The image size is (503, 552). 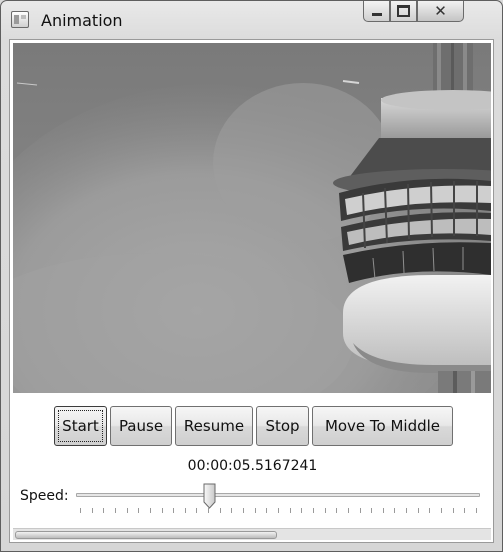 I want to click on move-to-middle-button: Move To Middle, so click(x=382, y=426).